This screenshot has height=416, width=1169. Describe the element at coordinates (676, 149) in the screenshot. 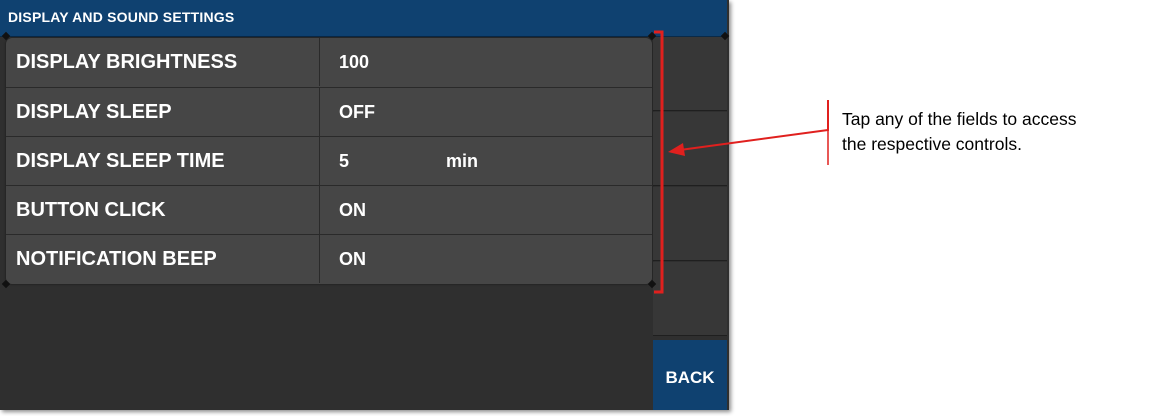

I see `annotation-arrowhead` at that location.